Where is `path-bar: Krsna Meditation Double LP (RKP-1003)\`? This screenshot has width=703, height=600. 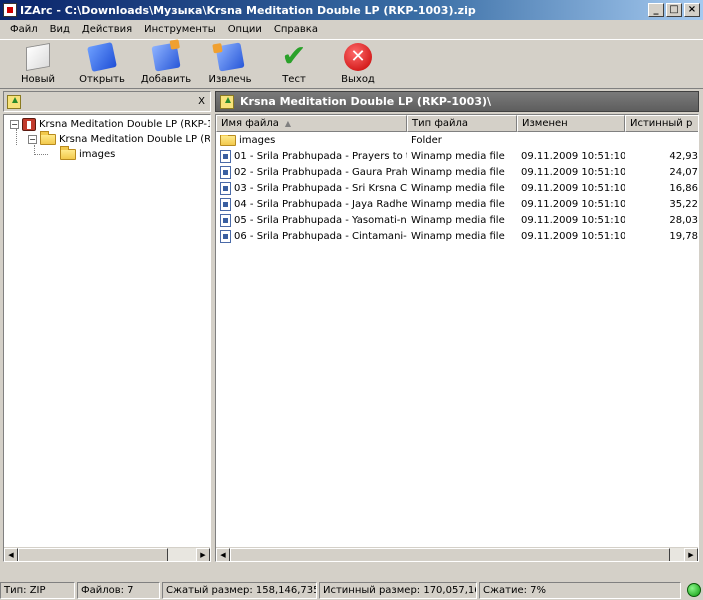 path-bar: Krsna Meditation Double LP (RKP-1003)\ is located at coordinates (457, 101).